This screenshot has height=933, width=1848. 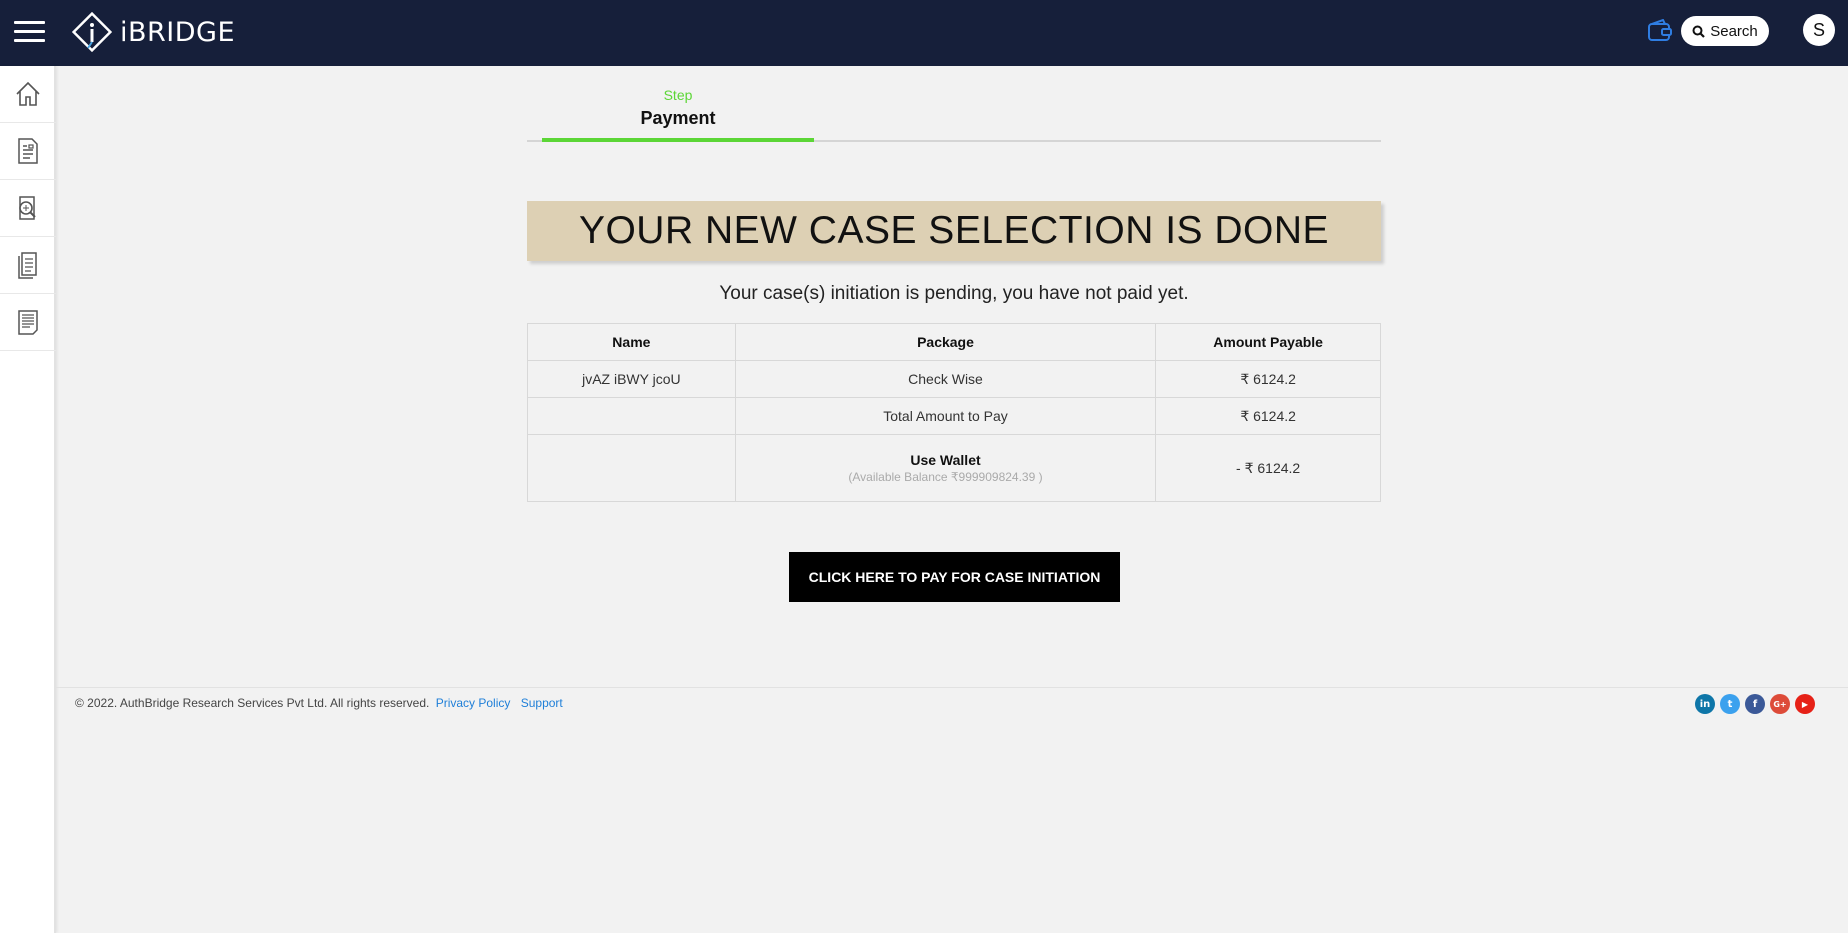 I want to click on sidebar-item-cases, so click(x=28, y=151).